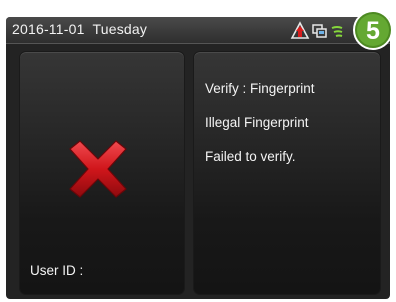 The image size is (396, 302). I want to click on user-id-label: User ID :, so click(57, 270).